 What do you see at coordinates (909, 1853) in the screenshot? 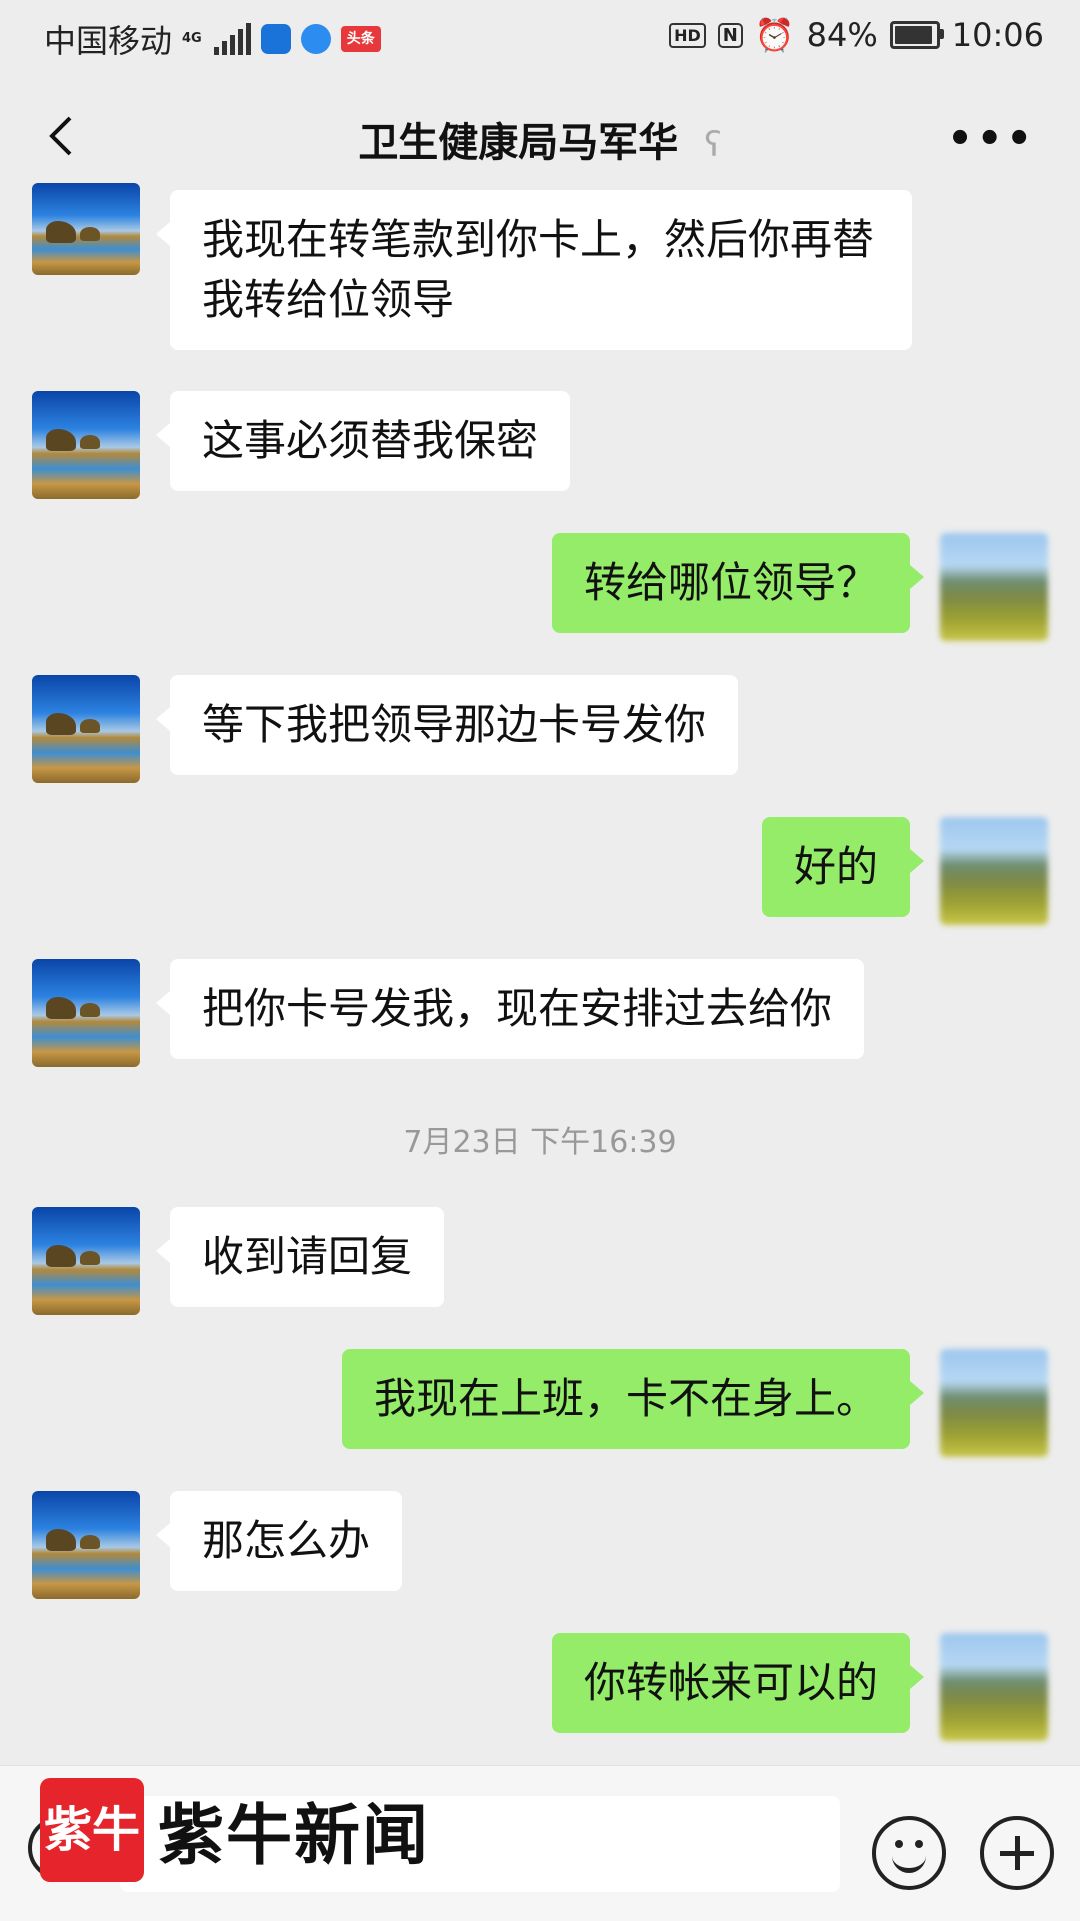
I see `emoji-icon` at bounding box center [909, 1853].